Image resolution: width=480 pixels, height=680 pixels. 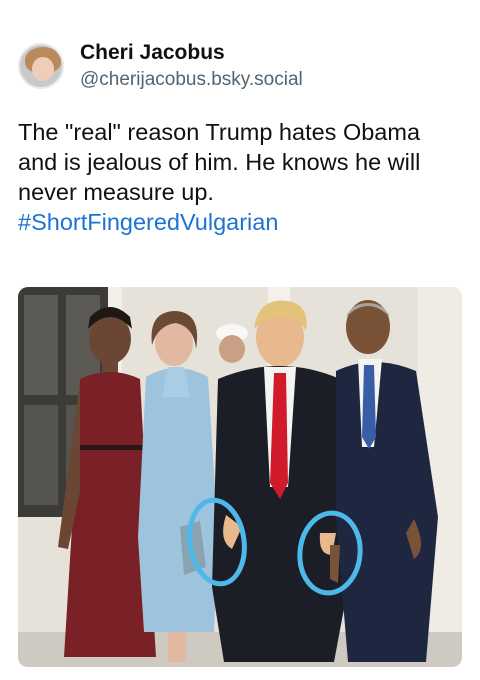 I want to click on author-names: Cheri Jacobus @cherijacobus.bsky.social, so click(x=191, y=66).